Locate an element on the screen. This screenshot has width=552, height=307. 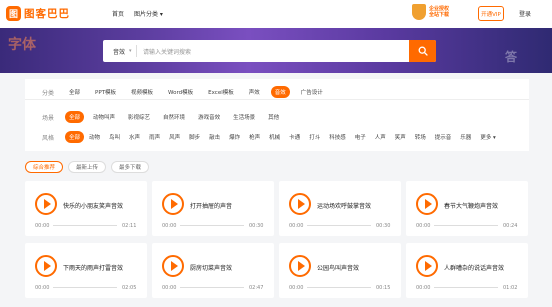
logo: 图 图客巴巴 is located at coordinates (38, 13).